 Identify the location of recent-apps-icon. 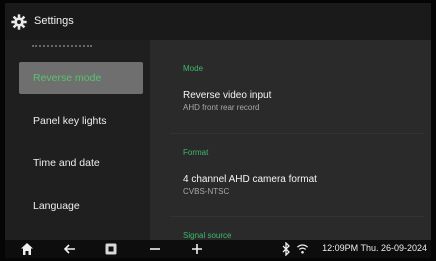
(111, 249).